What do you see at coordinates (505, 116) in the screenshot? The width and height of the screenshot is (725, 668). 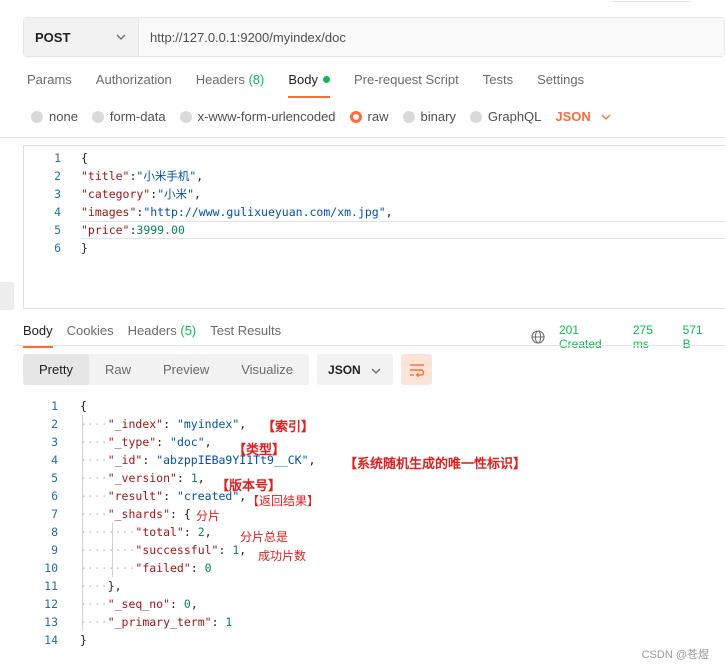 I see `radio-graphql: GraphQL` at bounding box center [505, 116].